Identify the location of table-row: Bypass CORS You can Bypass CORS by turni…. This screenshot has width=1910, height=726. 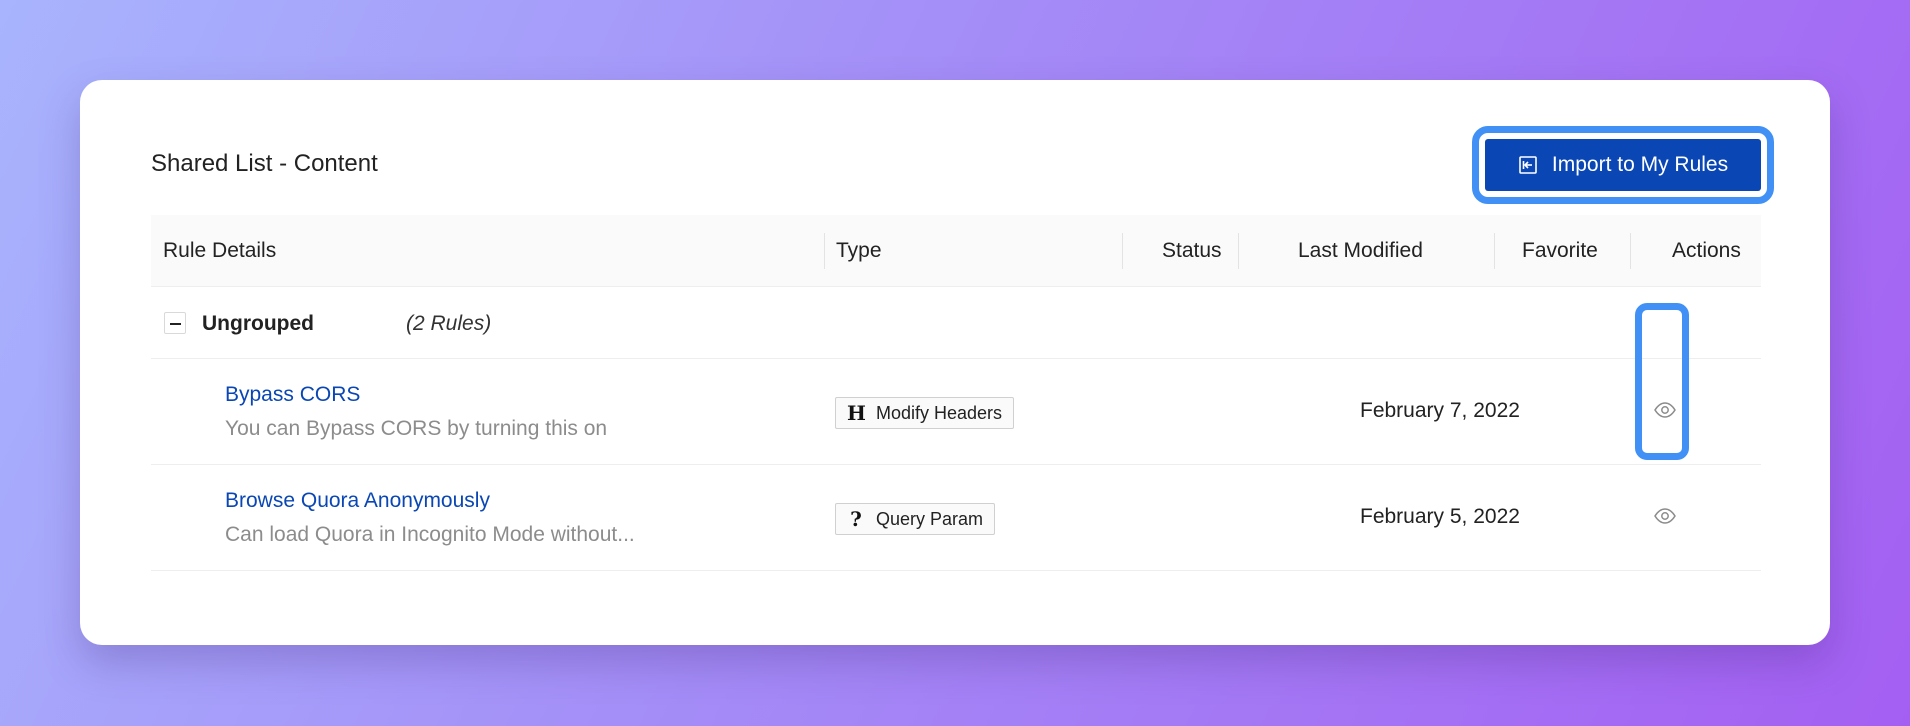
(956, 412).